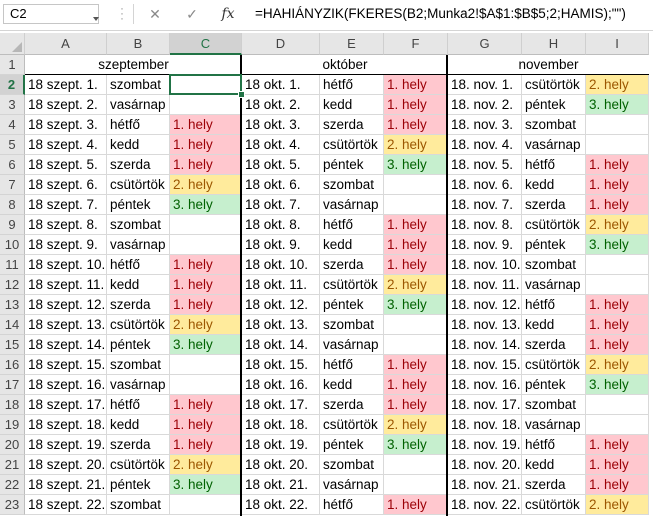  I want to click on cell-i21: 1. hely, so click(617, 465).